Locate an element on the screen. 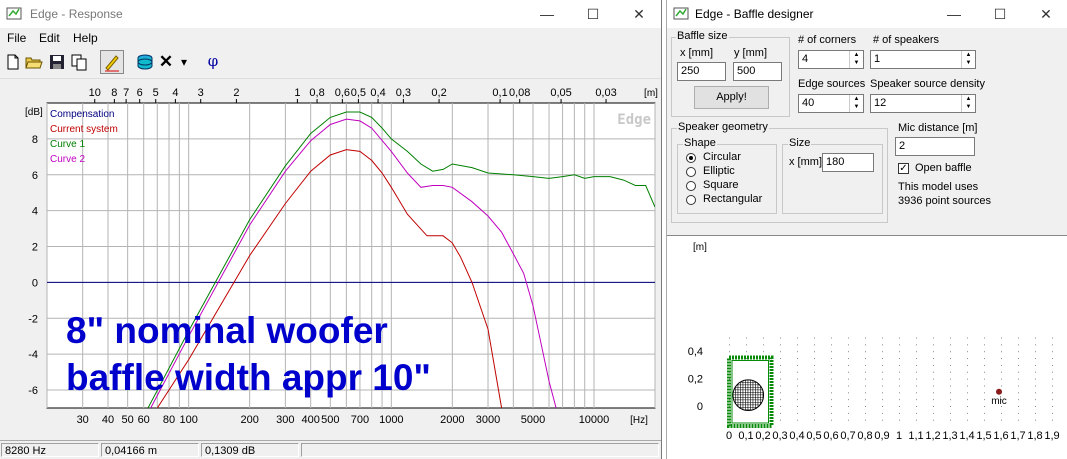 This screenshot has width=1067, height=459. top-tick-label: 0,08 is located at coordinates (519, 93).